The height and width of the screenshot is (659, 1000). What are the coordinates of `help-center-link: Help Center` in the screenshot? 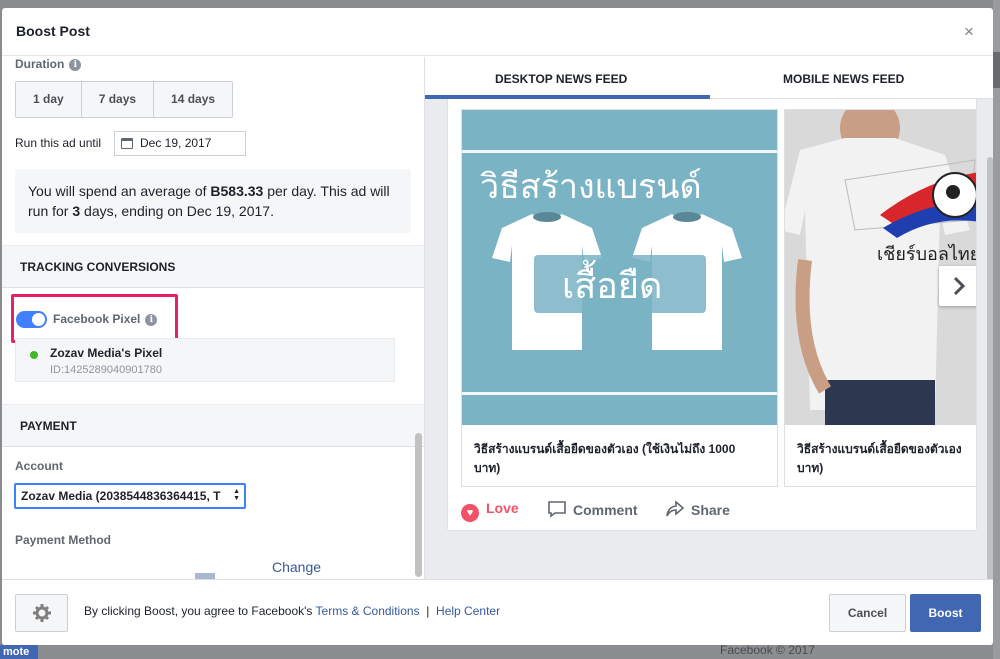 It's located at (468, 611).